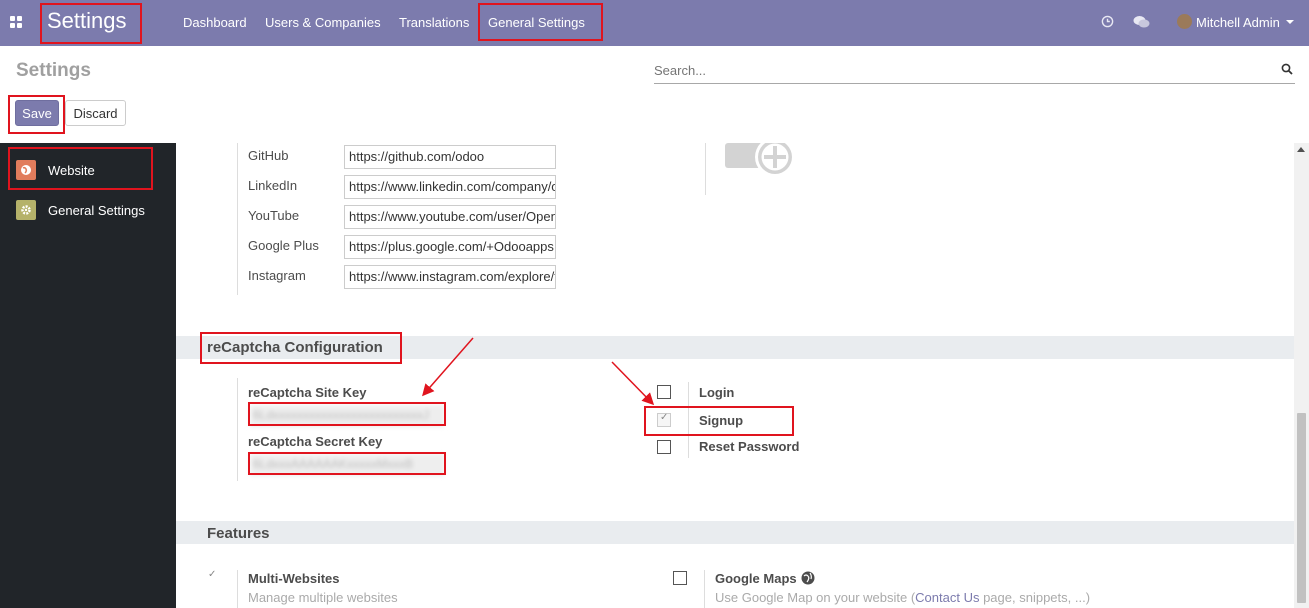 The width and height of the screenshot is (1309, 608). I want to click on content-scrollbar, so click(1301, 375).